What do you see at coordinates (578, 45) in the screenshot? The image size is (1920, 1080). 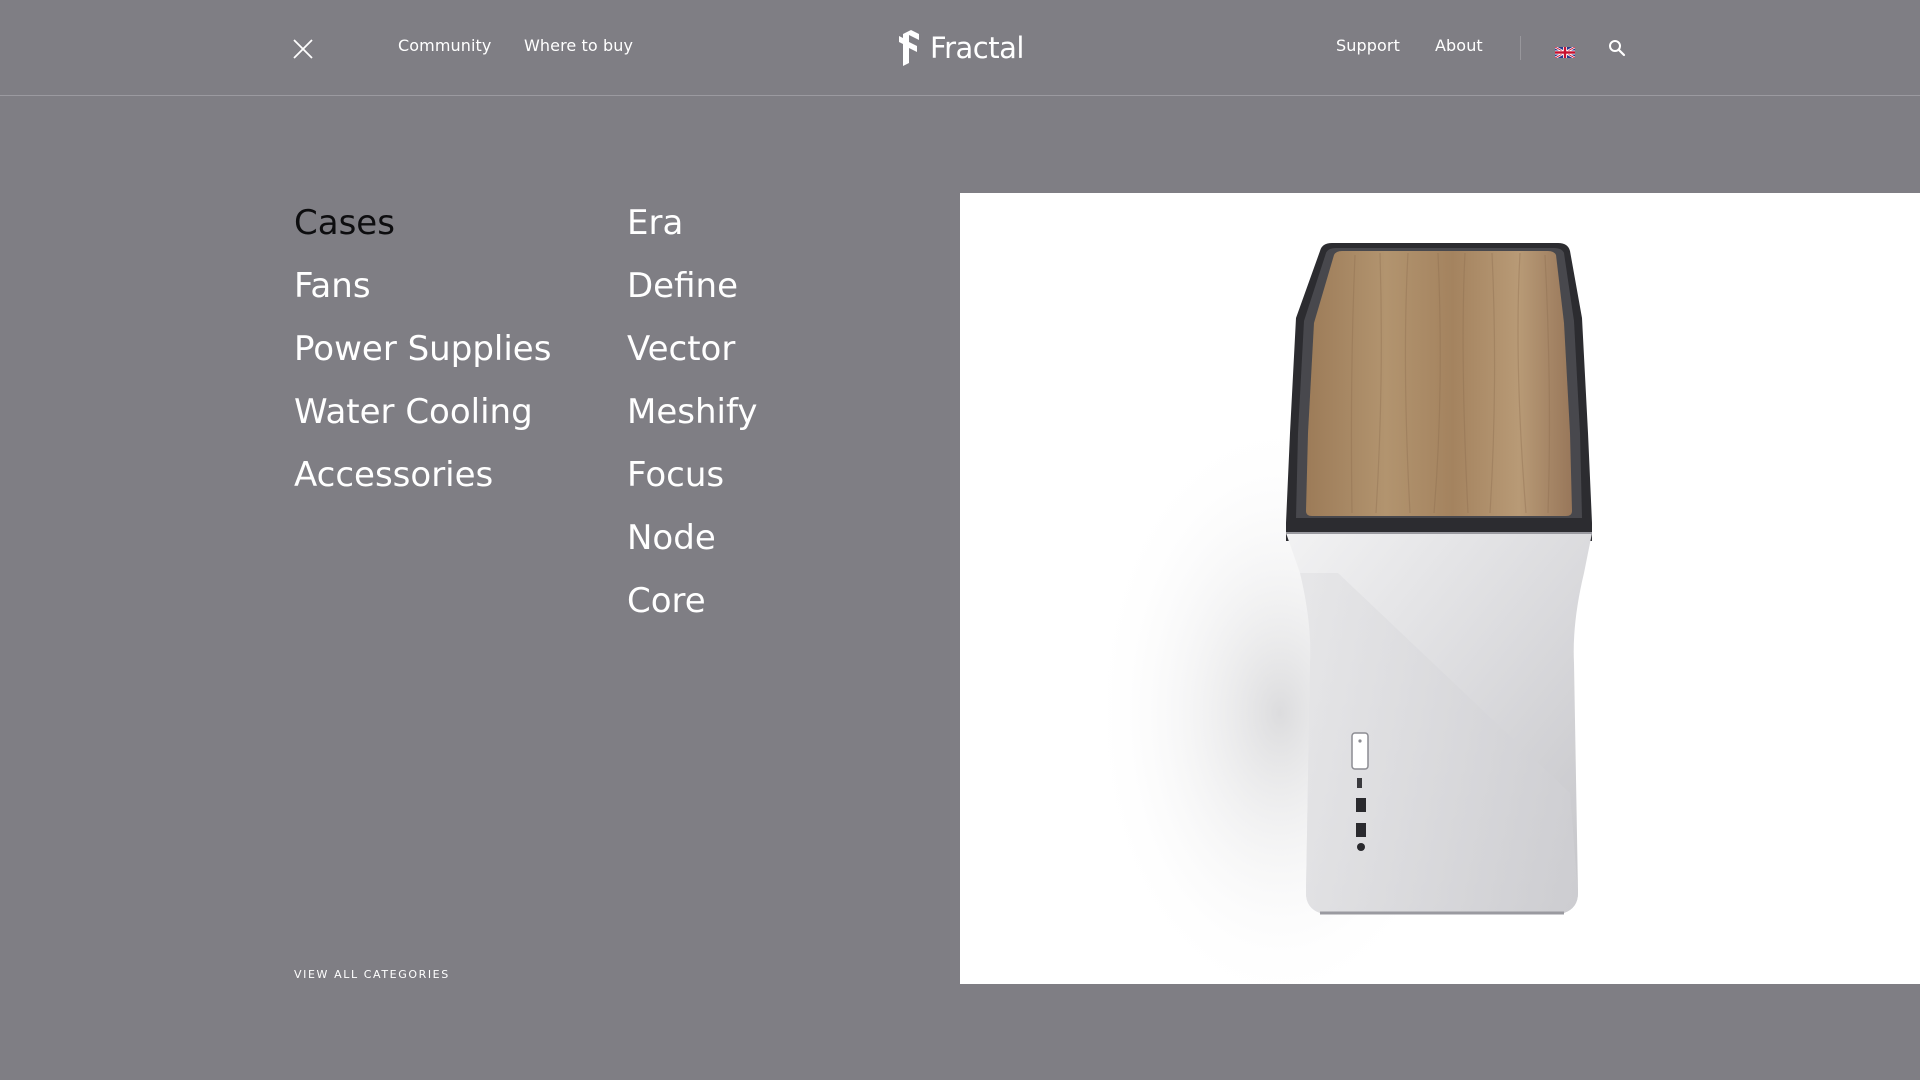 I see `nav-where-to-buy-link: Where to buy` at bounding box center [578, 45].